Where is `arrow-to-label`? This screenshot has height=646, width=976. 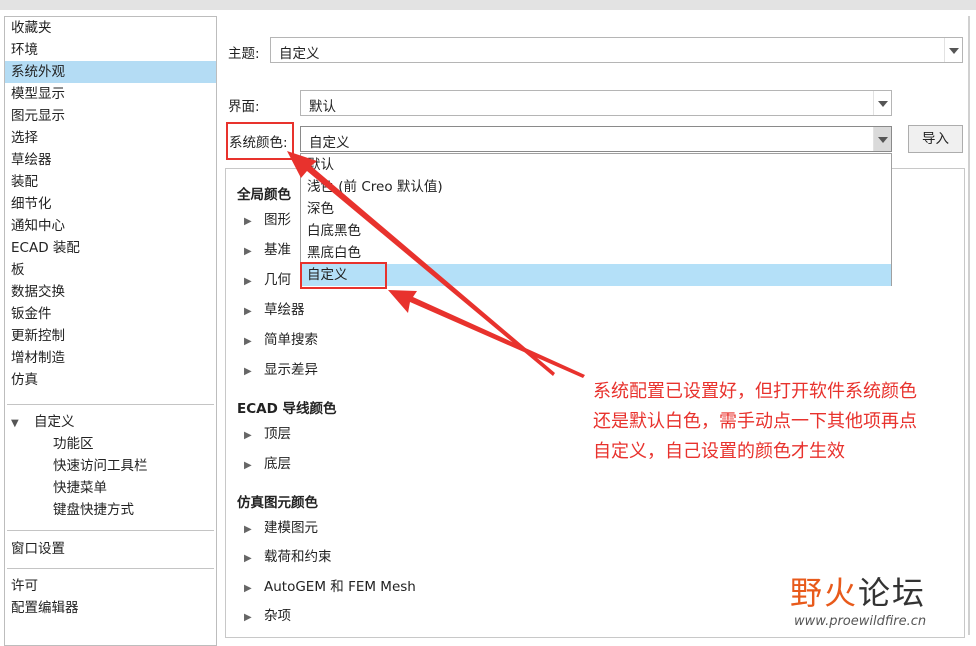 arrow-to-label is located at coordinates (421, 263).